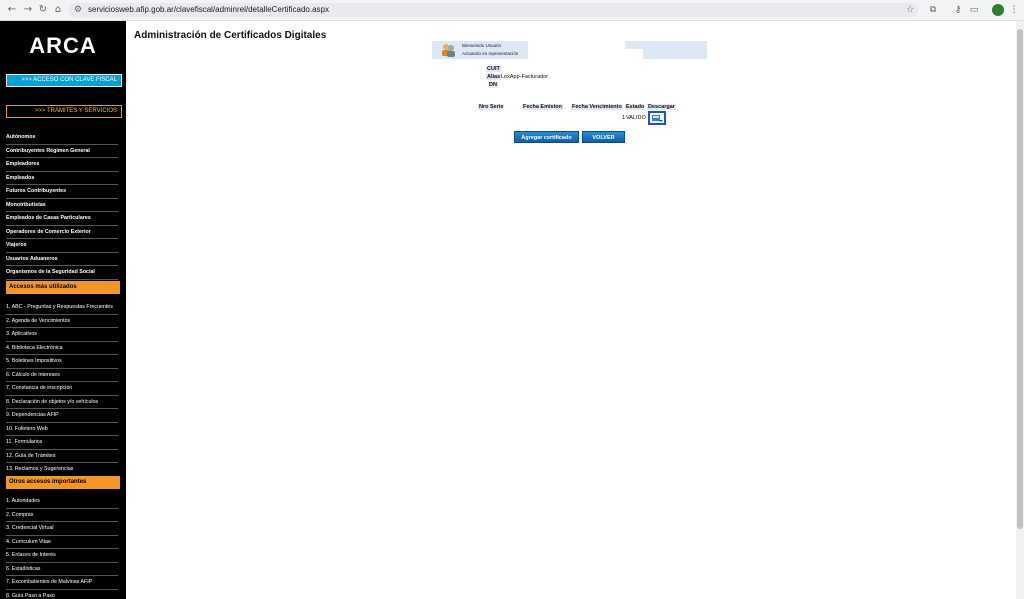 This screenshot has height=599, width=1024. I want to click on mas-utilizados-link: 8. Declaración de objetos y/o vehículos, so click(62, 402).